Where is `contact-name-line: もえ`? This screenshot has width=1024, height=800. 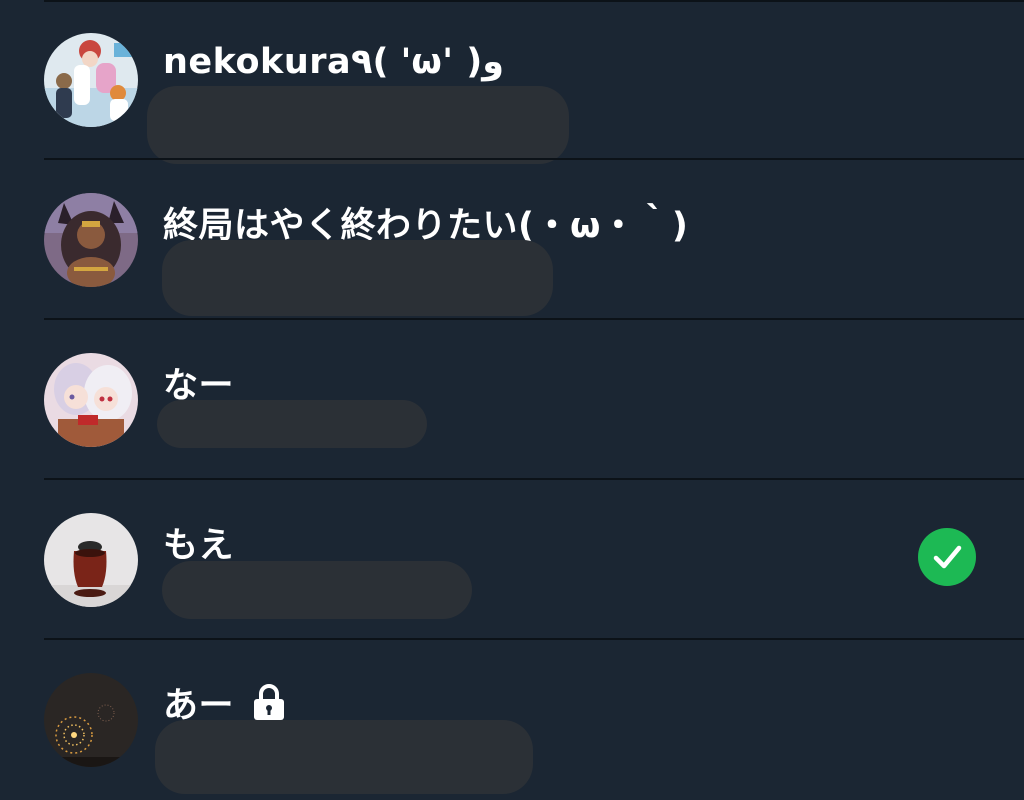 contact-name-line: もえ is located at coordinates (199, 542).